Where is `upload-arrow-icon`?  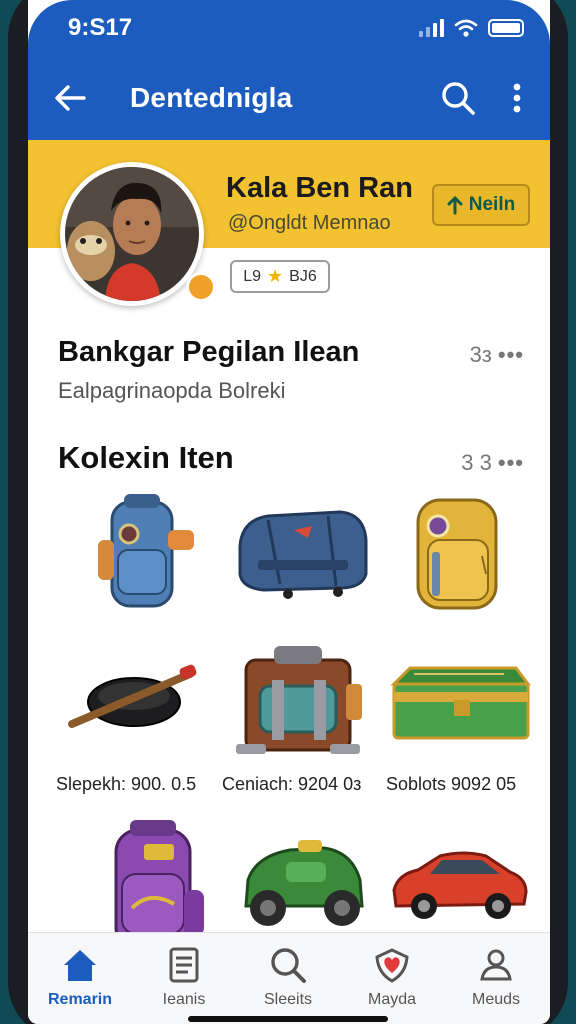 upload-arrow-icon is located at coordinates (455, 205).